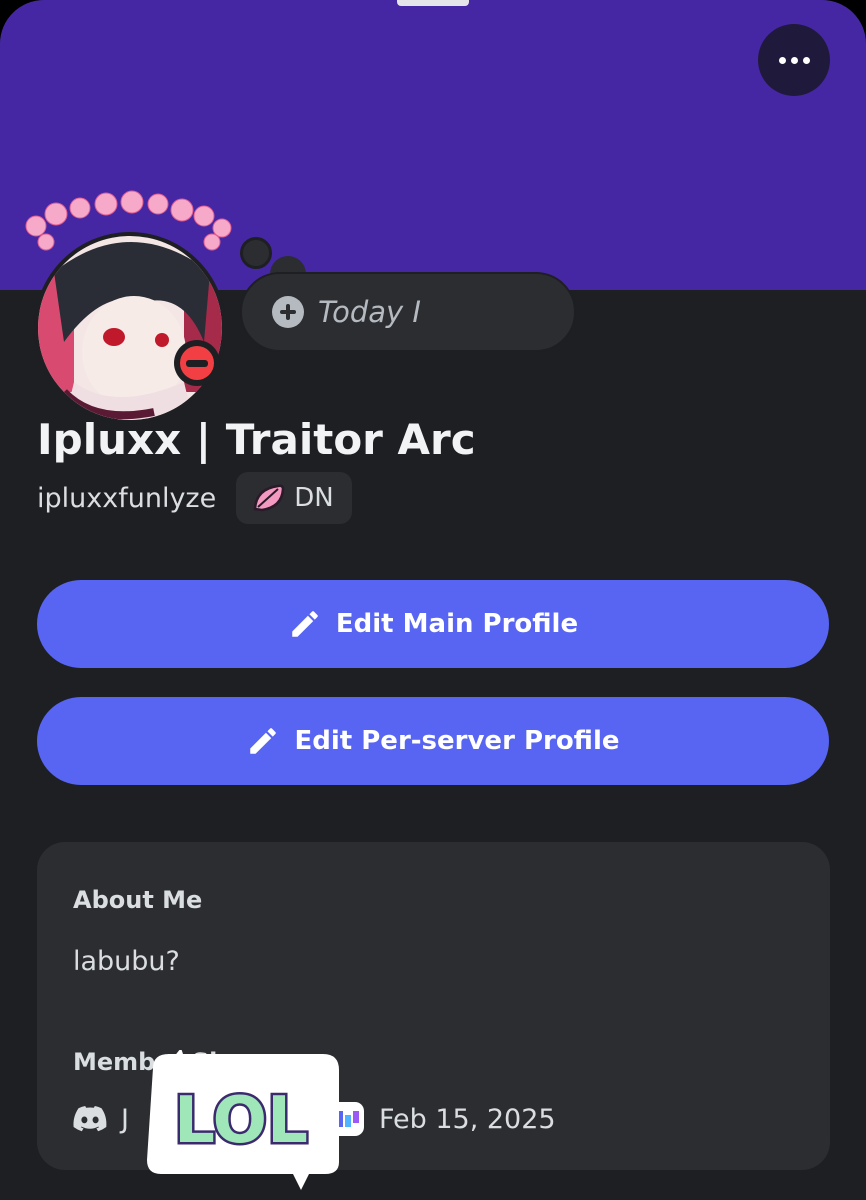 This screenshot has height=1200, width=866. What do you see at coordinates (782, 60) in the screenshot?
I see `more-horizontal-icon` at bounding box center [782, 60].